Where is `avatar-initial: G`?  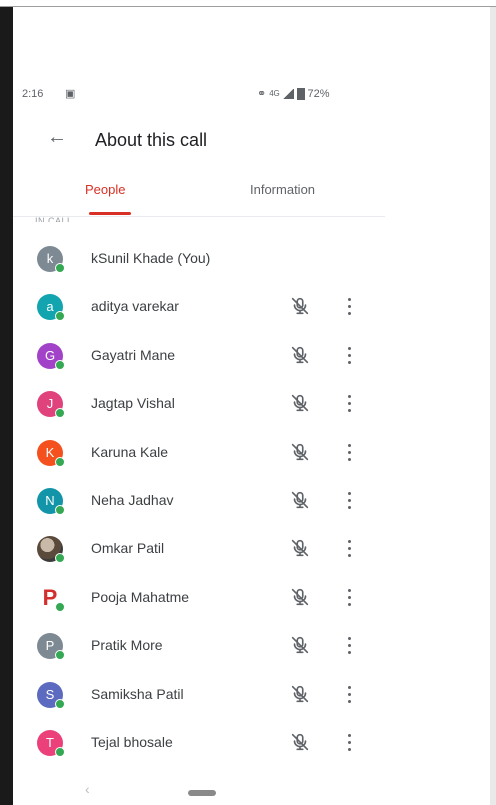 avatar-initial: G is located at coordinates (50, 355).